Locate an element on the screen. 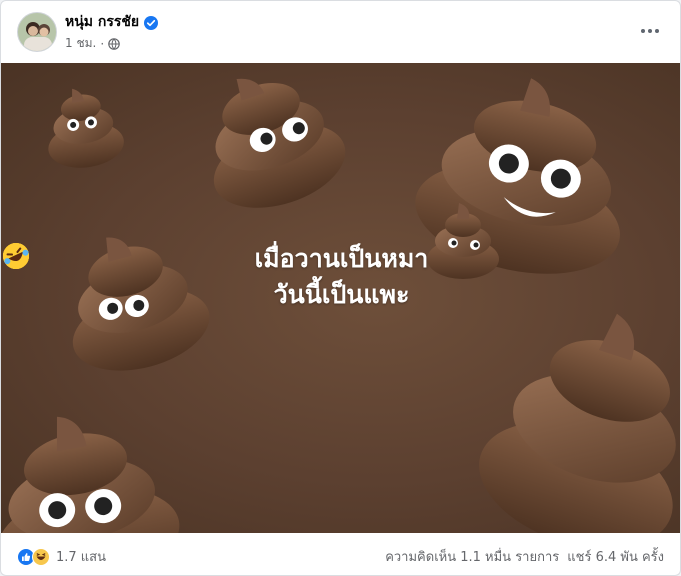 The width and height of the screenshot is (681, 576). caption-line-2: วันนี้เป็นแพะ is located at coordinates (341, 294).